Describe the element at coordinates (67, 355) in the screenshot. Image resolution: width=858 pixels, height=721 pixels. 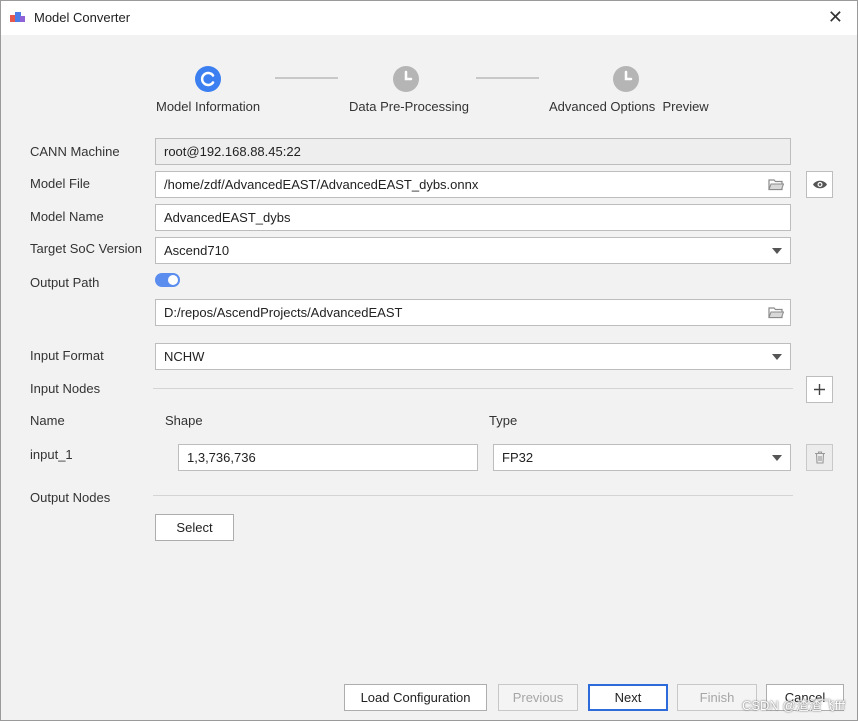
I see `input-format-label: Input Format` at that location.